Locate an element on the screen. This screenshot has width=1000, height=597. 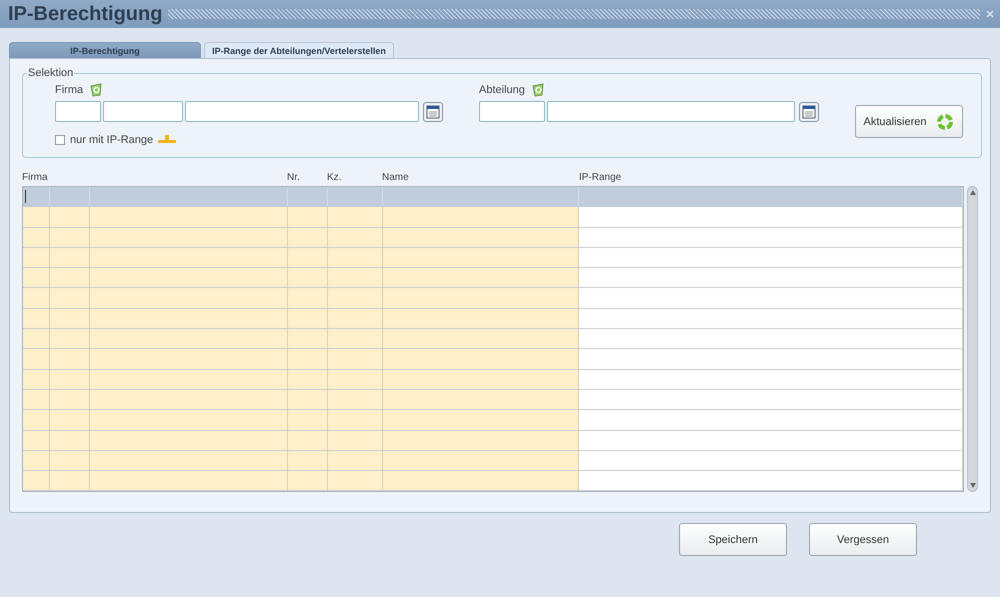
action-button: Vergessen is located at coordinates (863, 539).